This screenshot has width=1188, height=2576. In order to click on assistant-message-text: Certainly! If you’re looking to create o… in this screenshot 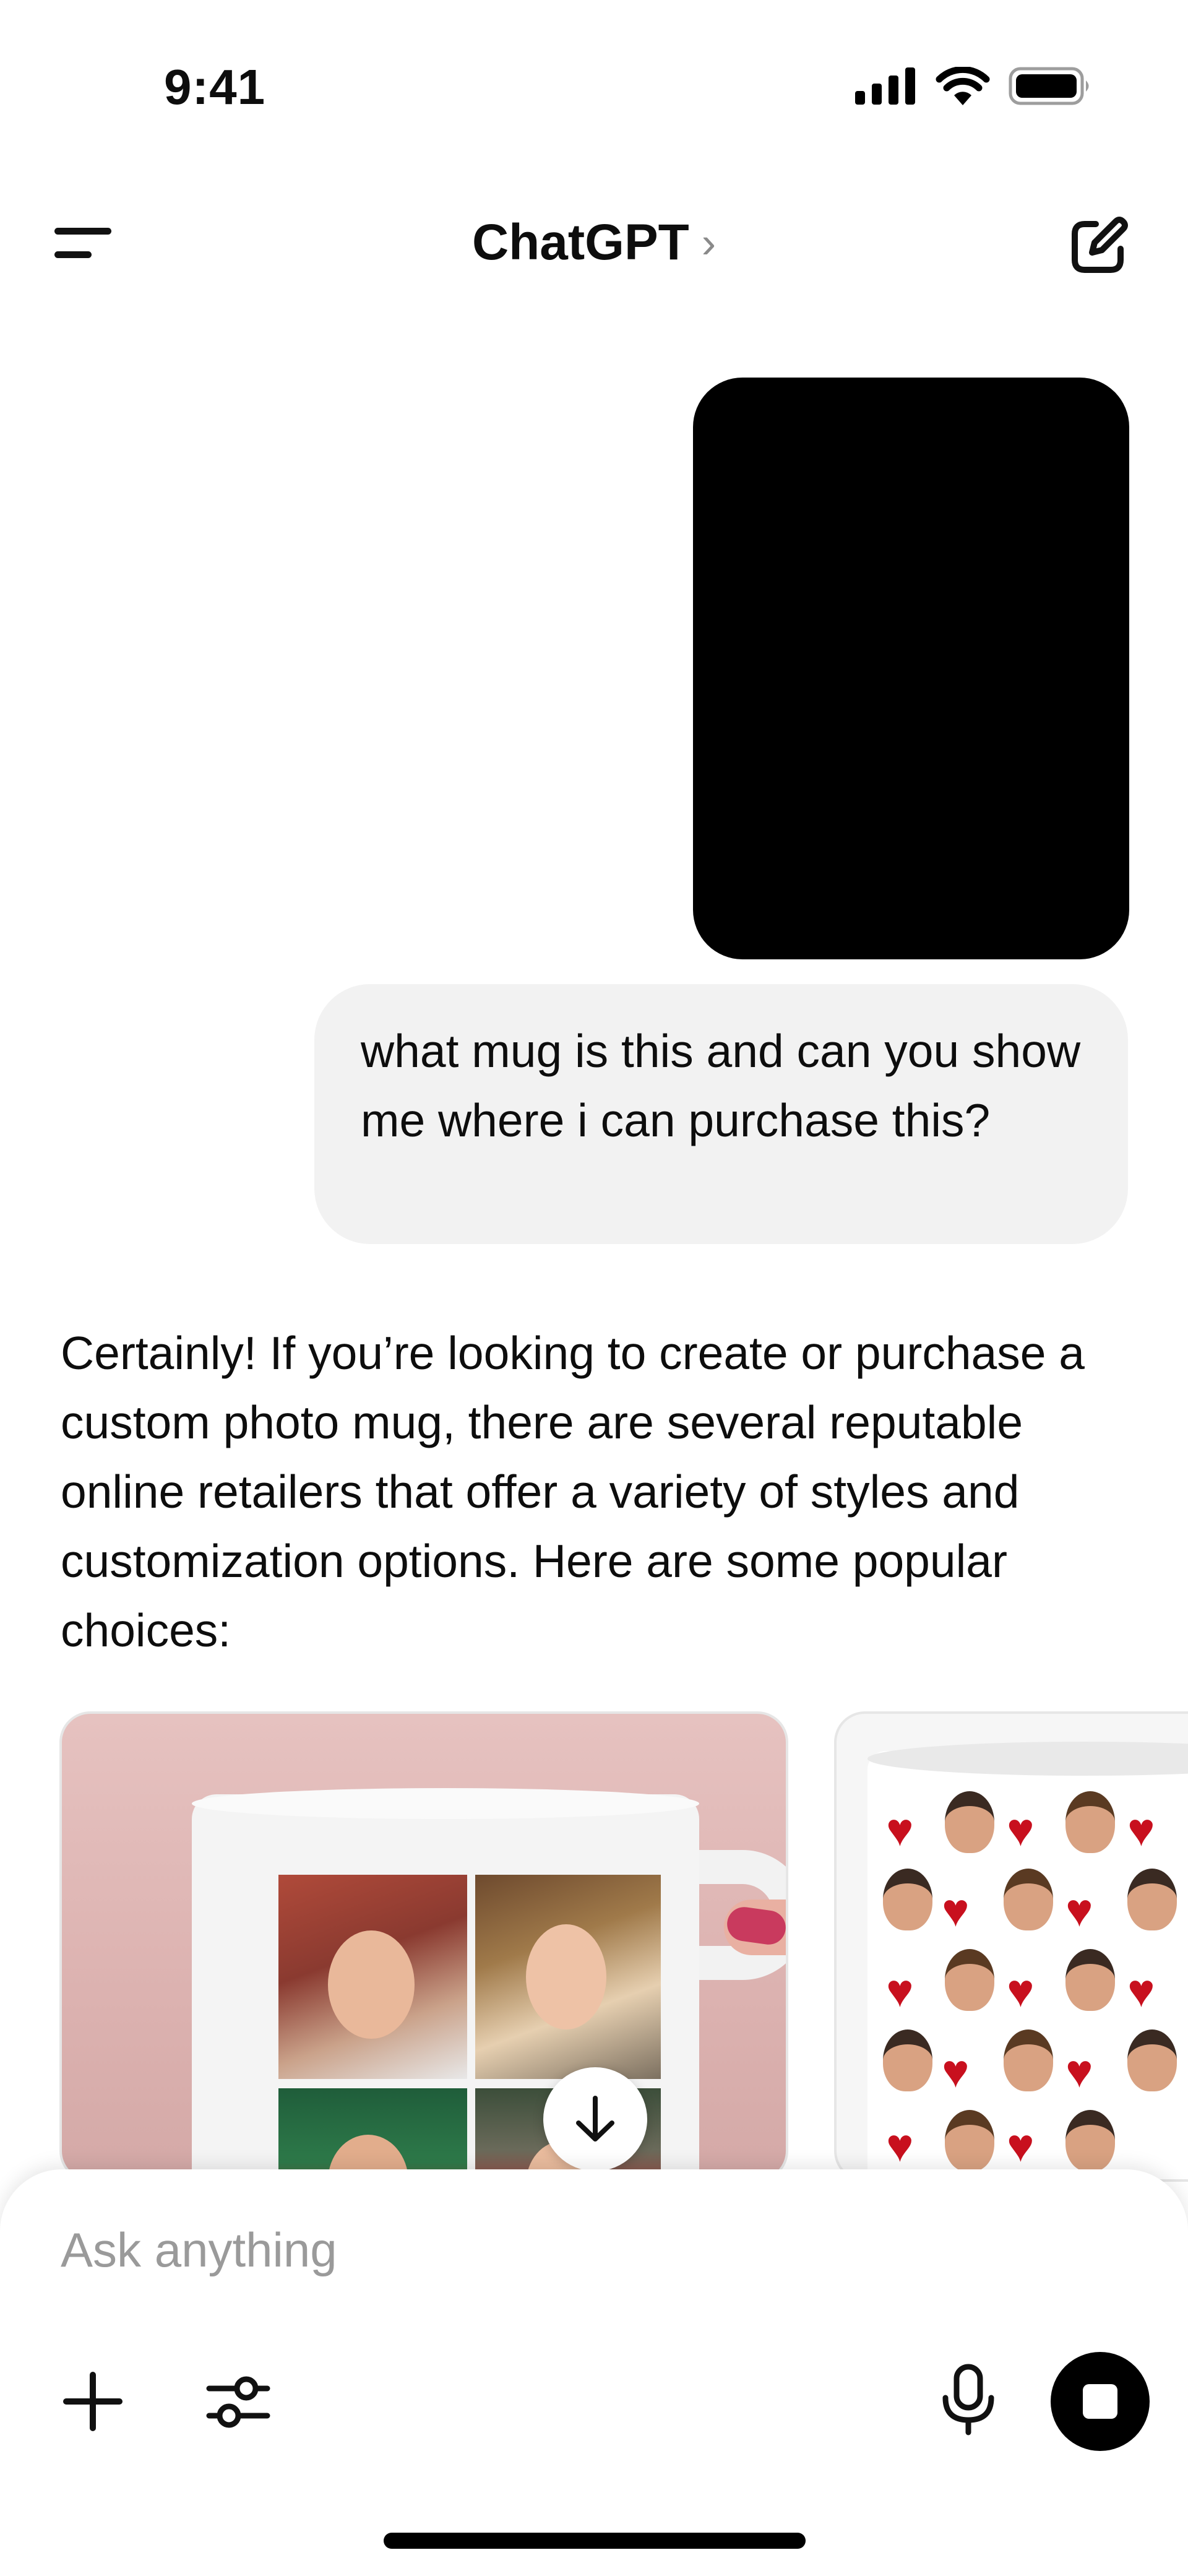, I will do `click(573, 1491)`.